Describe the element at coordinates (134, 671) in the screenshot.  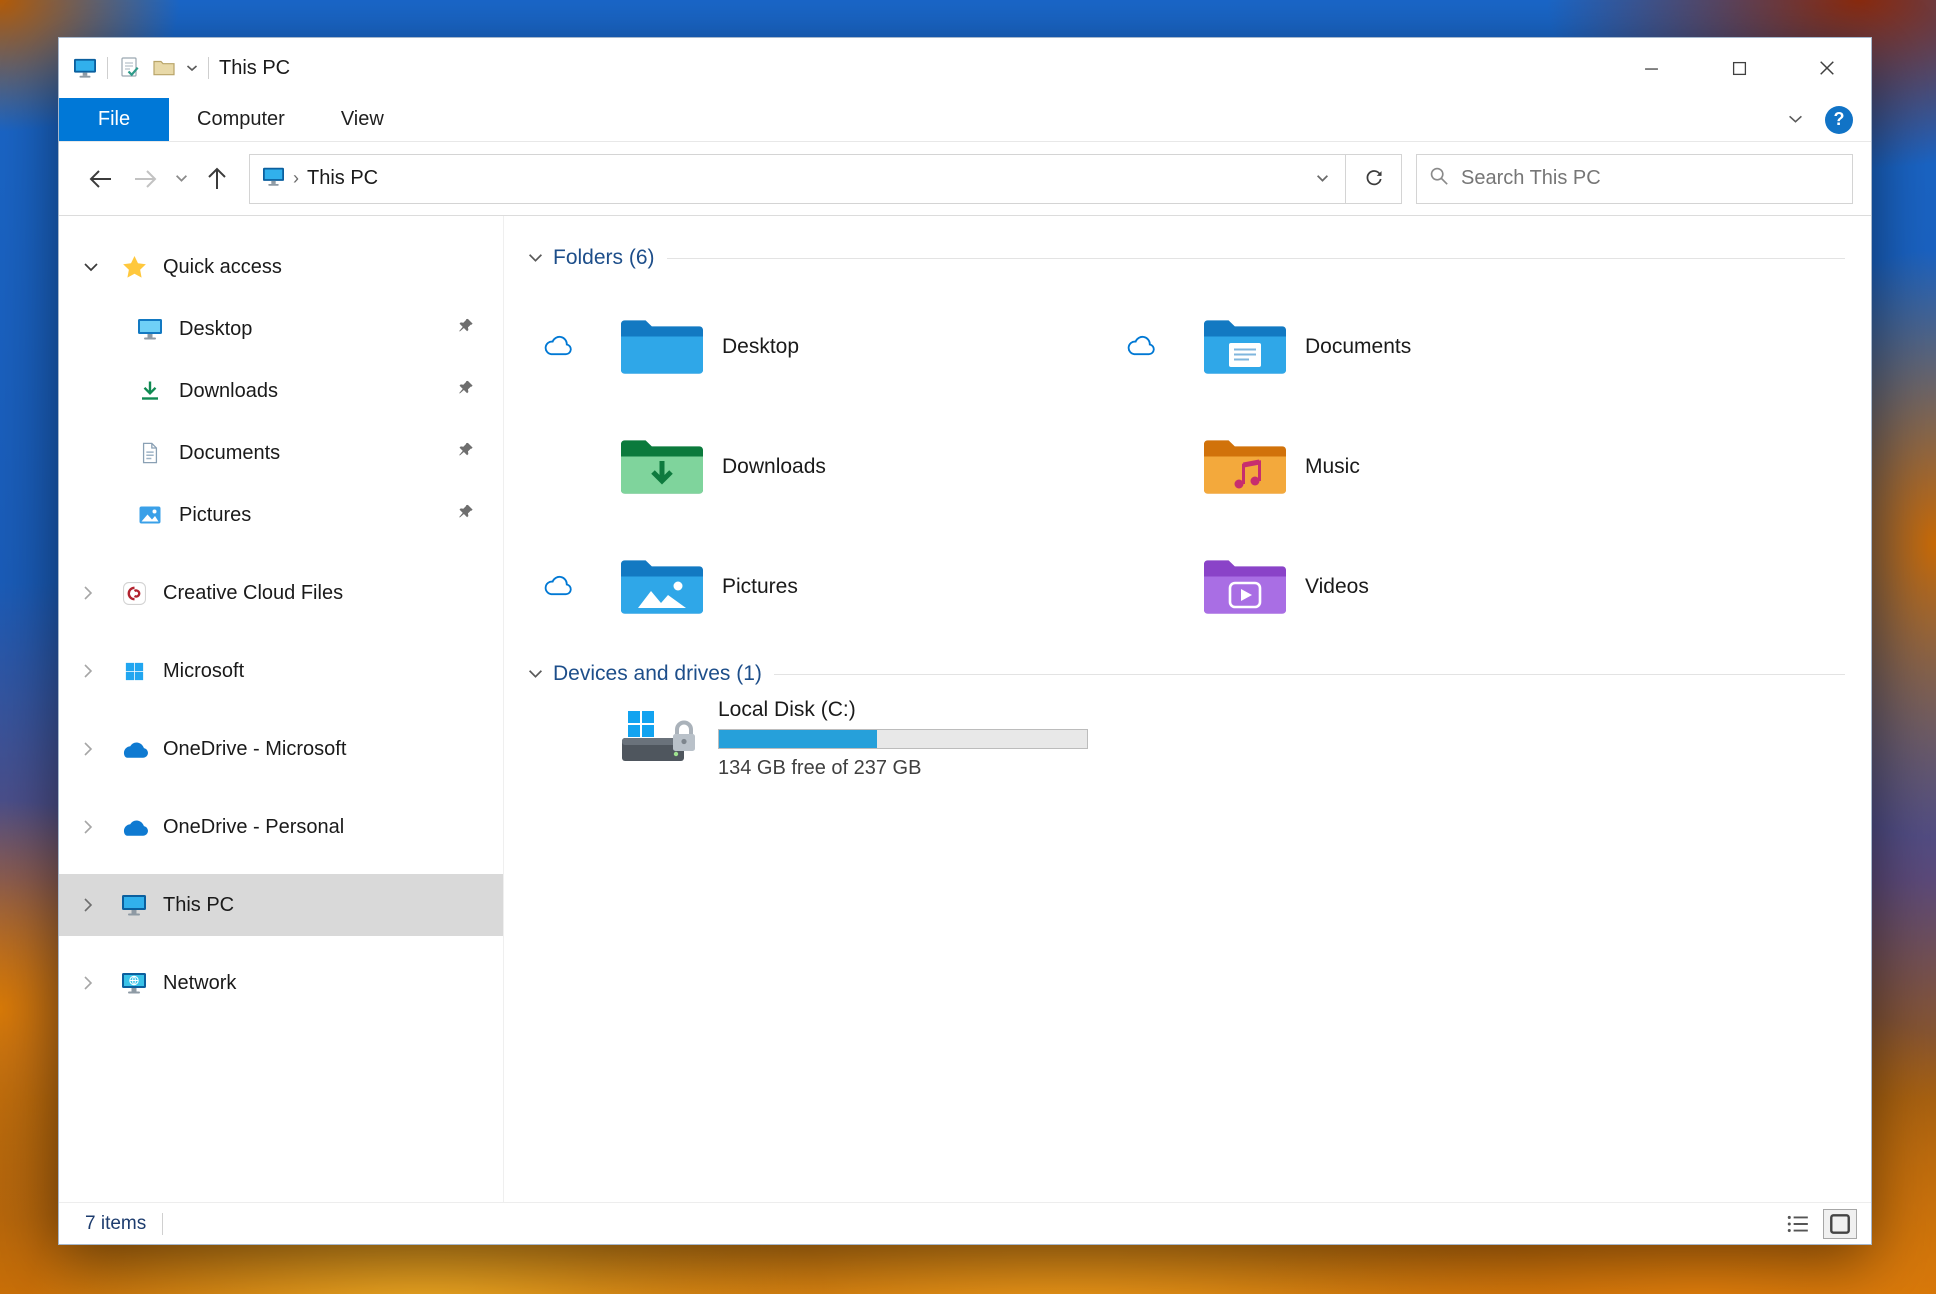
I see `microsoft-icon` at that location.